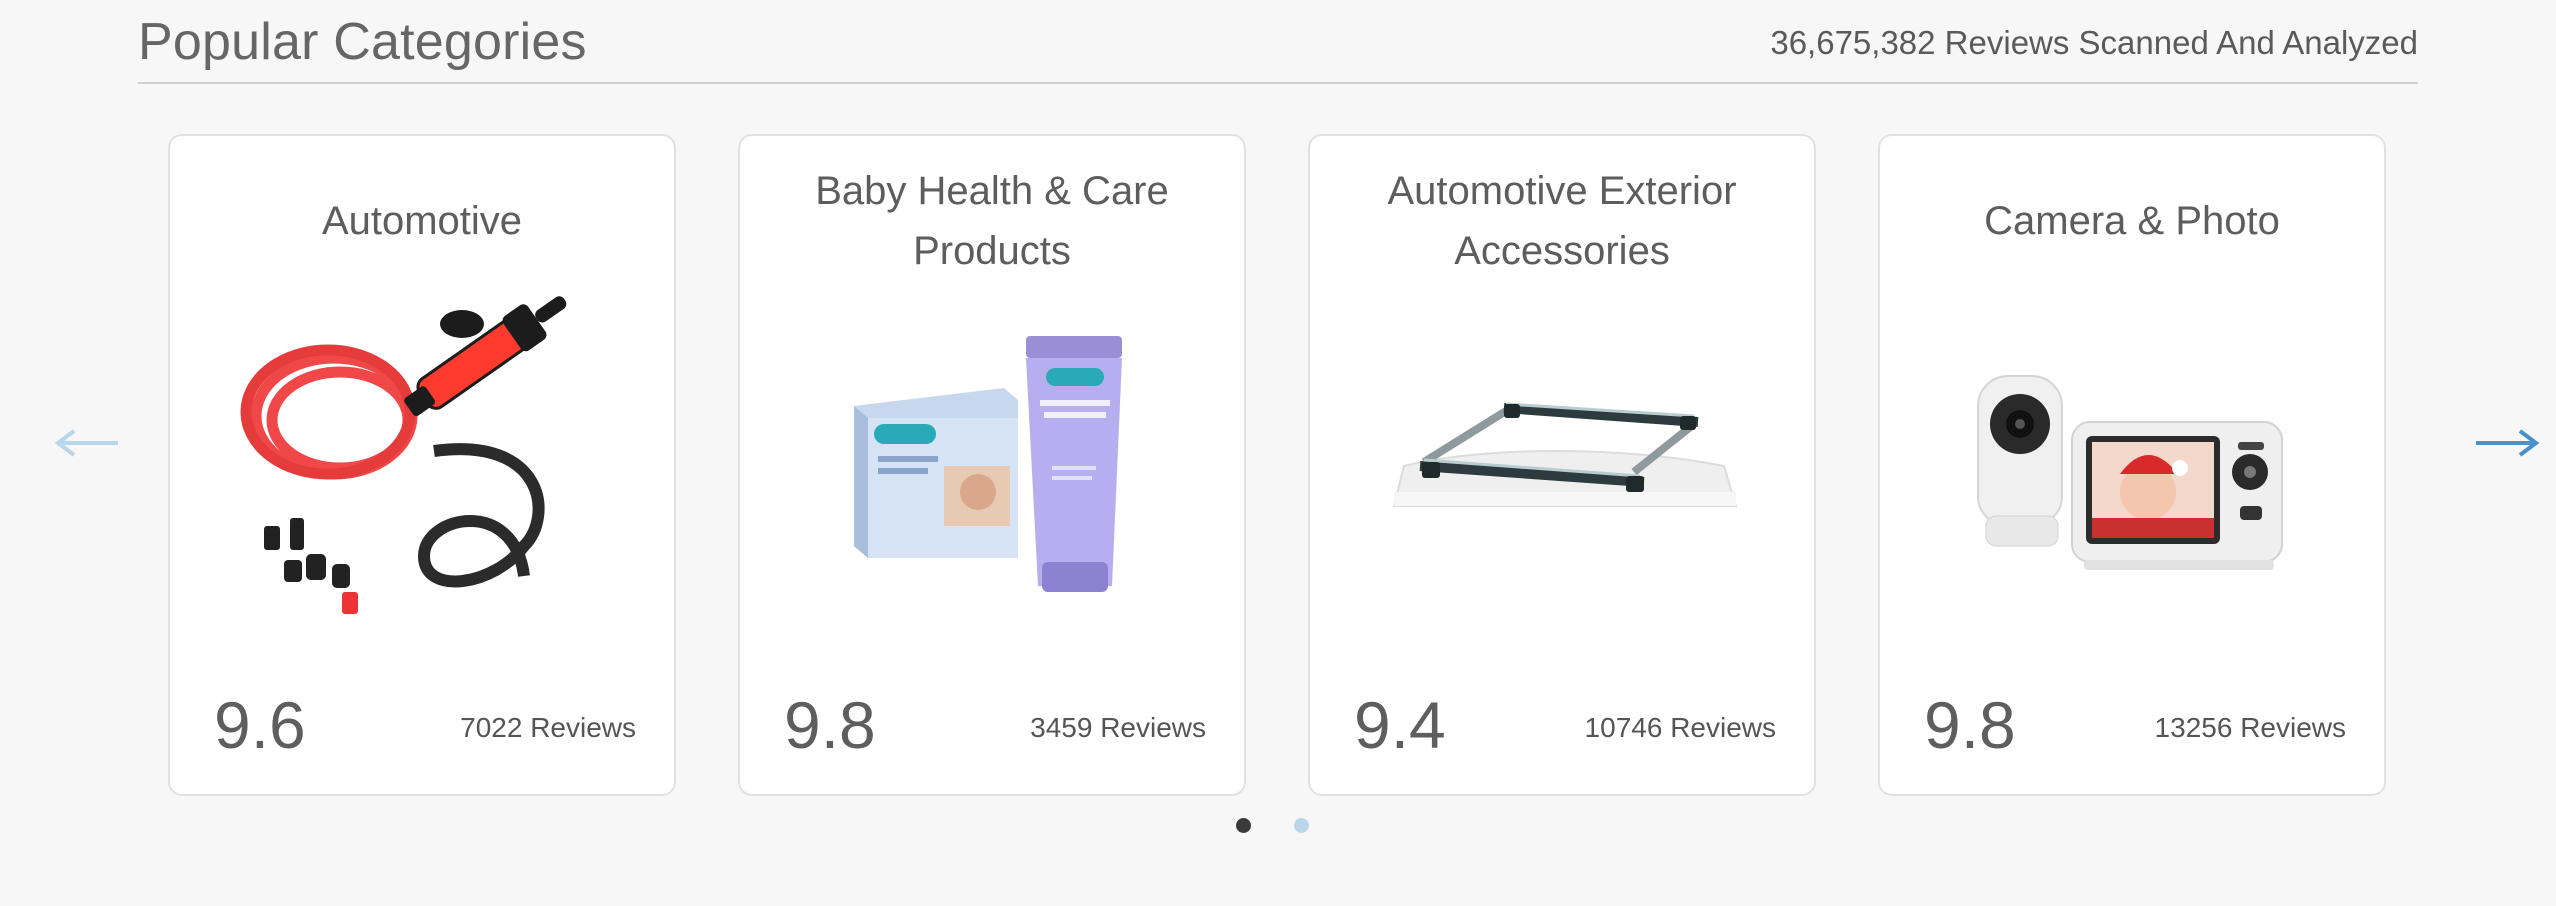  What do you see at coordinates (1680, 727) in the screenshot?
I see `category-review-count: 10746 Reviews` at bounding box center [1680, 727].